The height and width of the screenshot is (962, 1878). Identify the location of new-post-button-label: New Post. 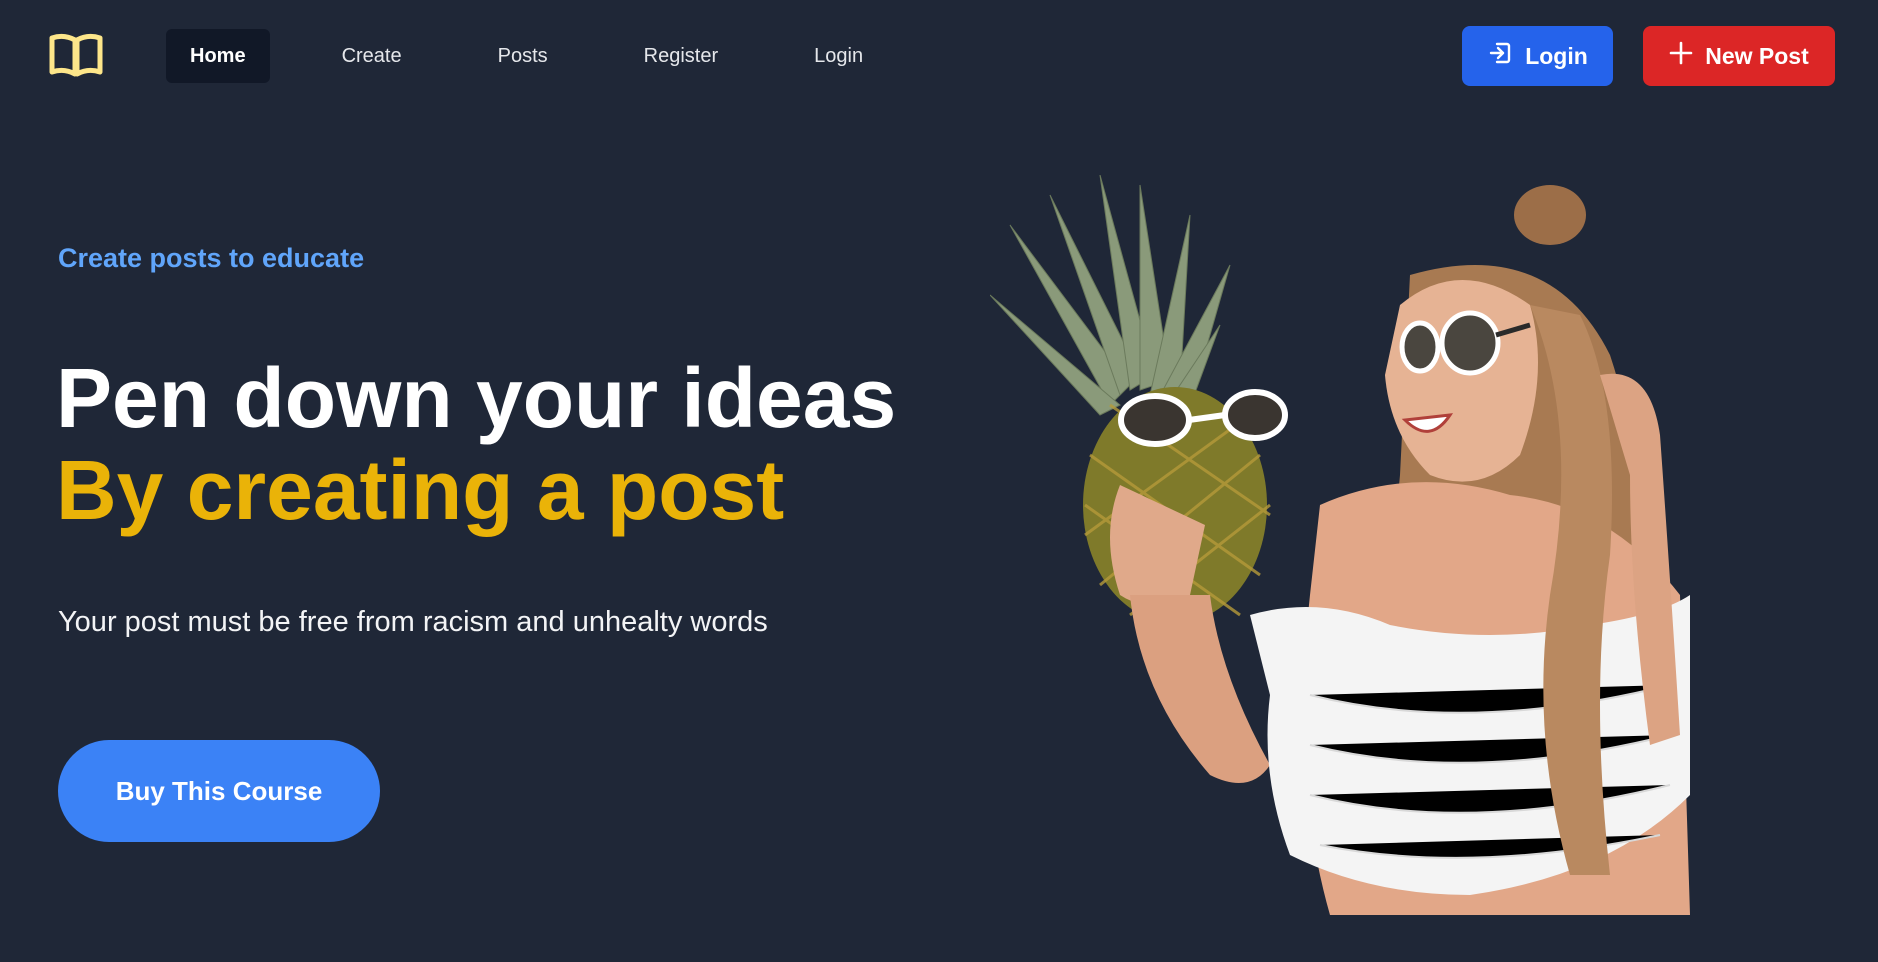
(1757, 55).